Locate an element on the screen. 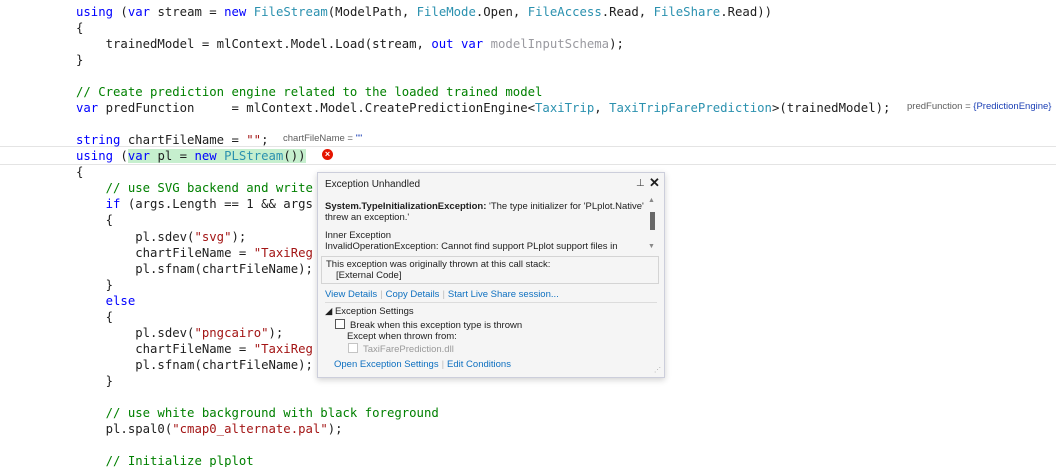  error-icon: × is located at coordinates (327, 154).